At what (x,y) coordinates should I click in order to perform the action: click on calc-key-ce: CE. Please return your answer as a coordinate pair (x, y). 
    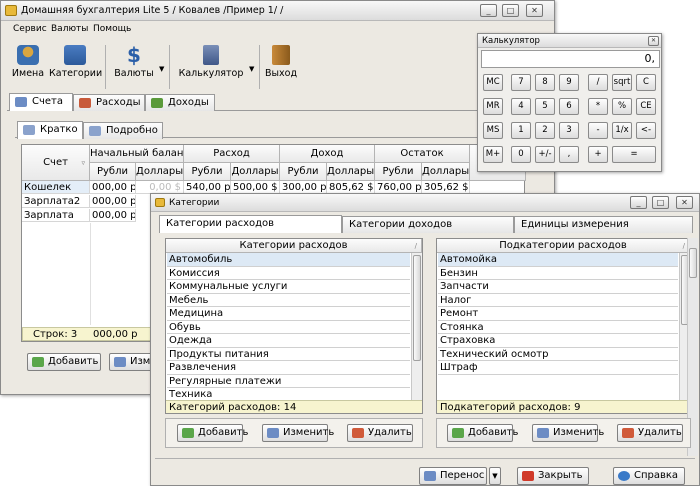
    Looking at the image, I should click on (646, 106).